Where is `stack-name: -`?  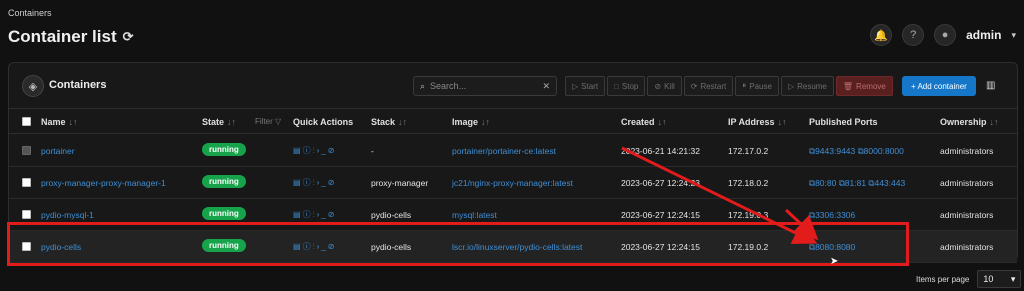 stack-name: - is located at coordinates (372, 151).